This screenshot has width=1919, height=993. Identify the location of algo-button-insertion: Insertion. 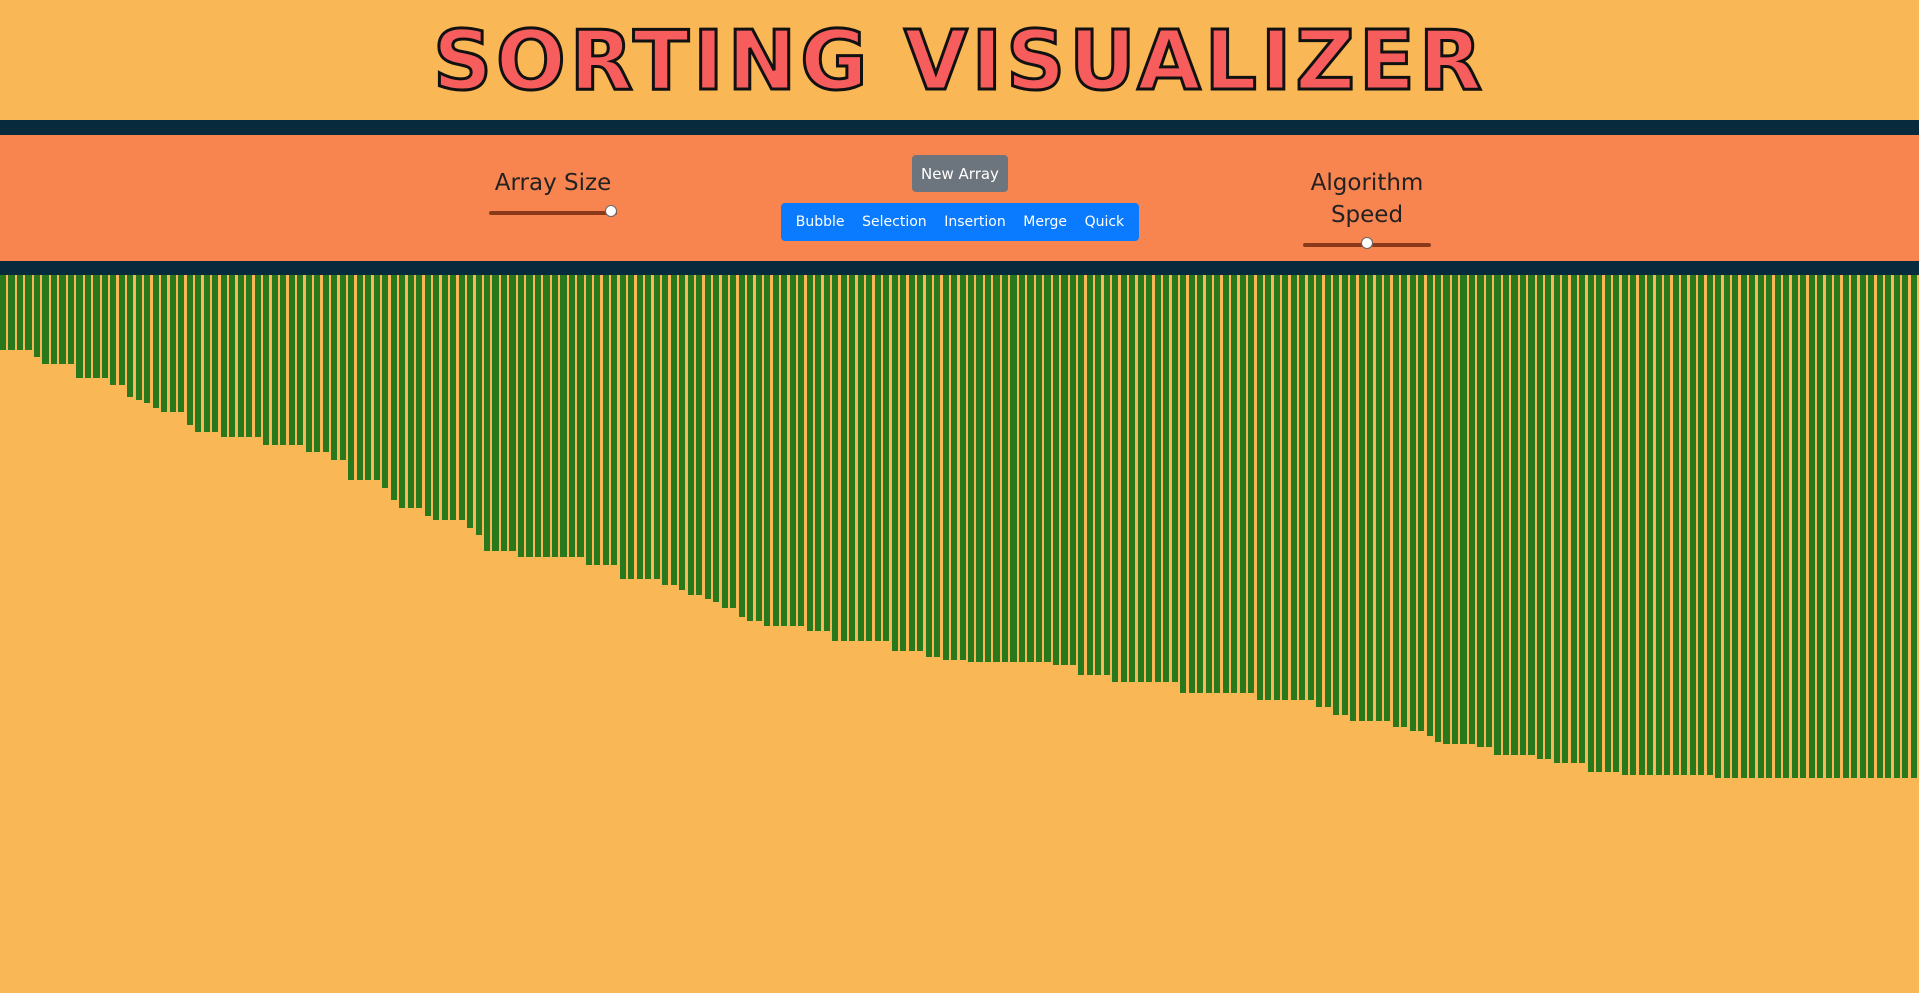
(974, 222).